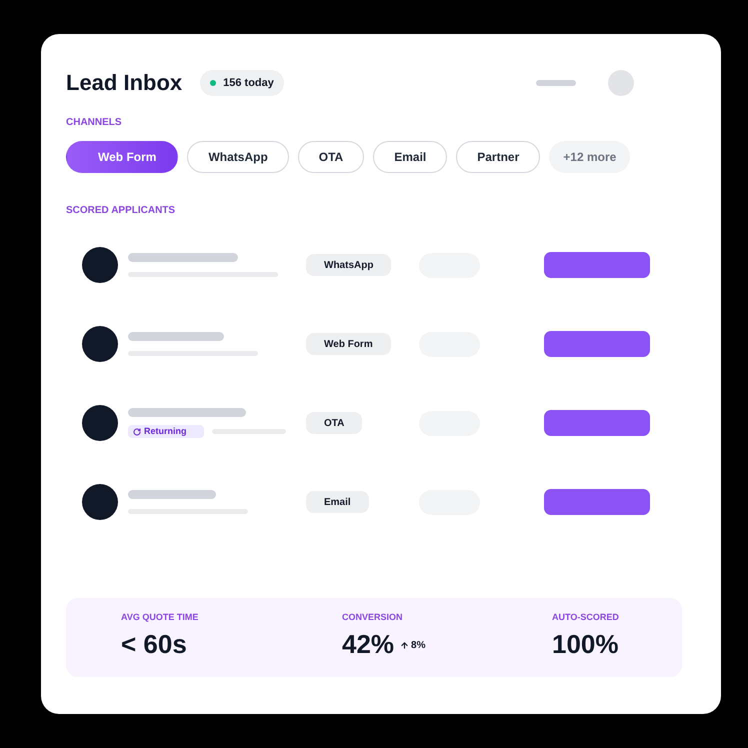 Image resolution: width=748 pixels, height=748 pixels. Describe the element at coordinates (349, 265) in the screenshot. I see `channel-tag: WhatsApp` at that location.